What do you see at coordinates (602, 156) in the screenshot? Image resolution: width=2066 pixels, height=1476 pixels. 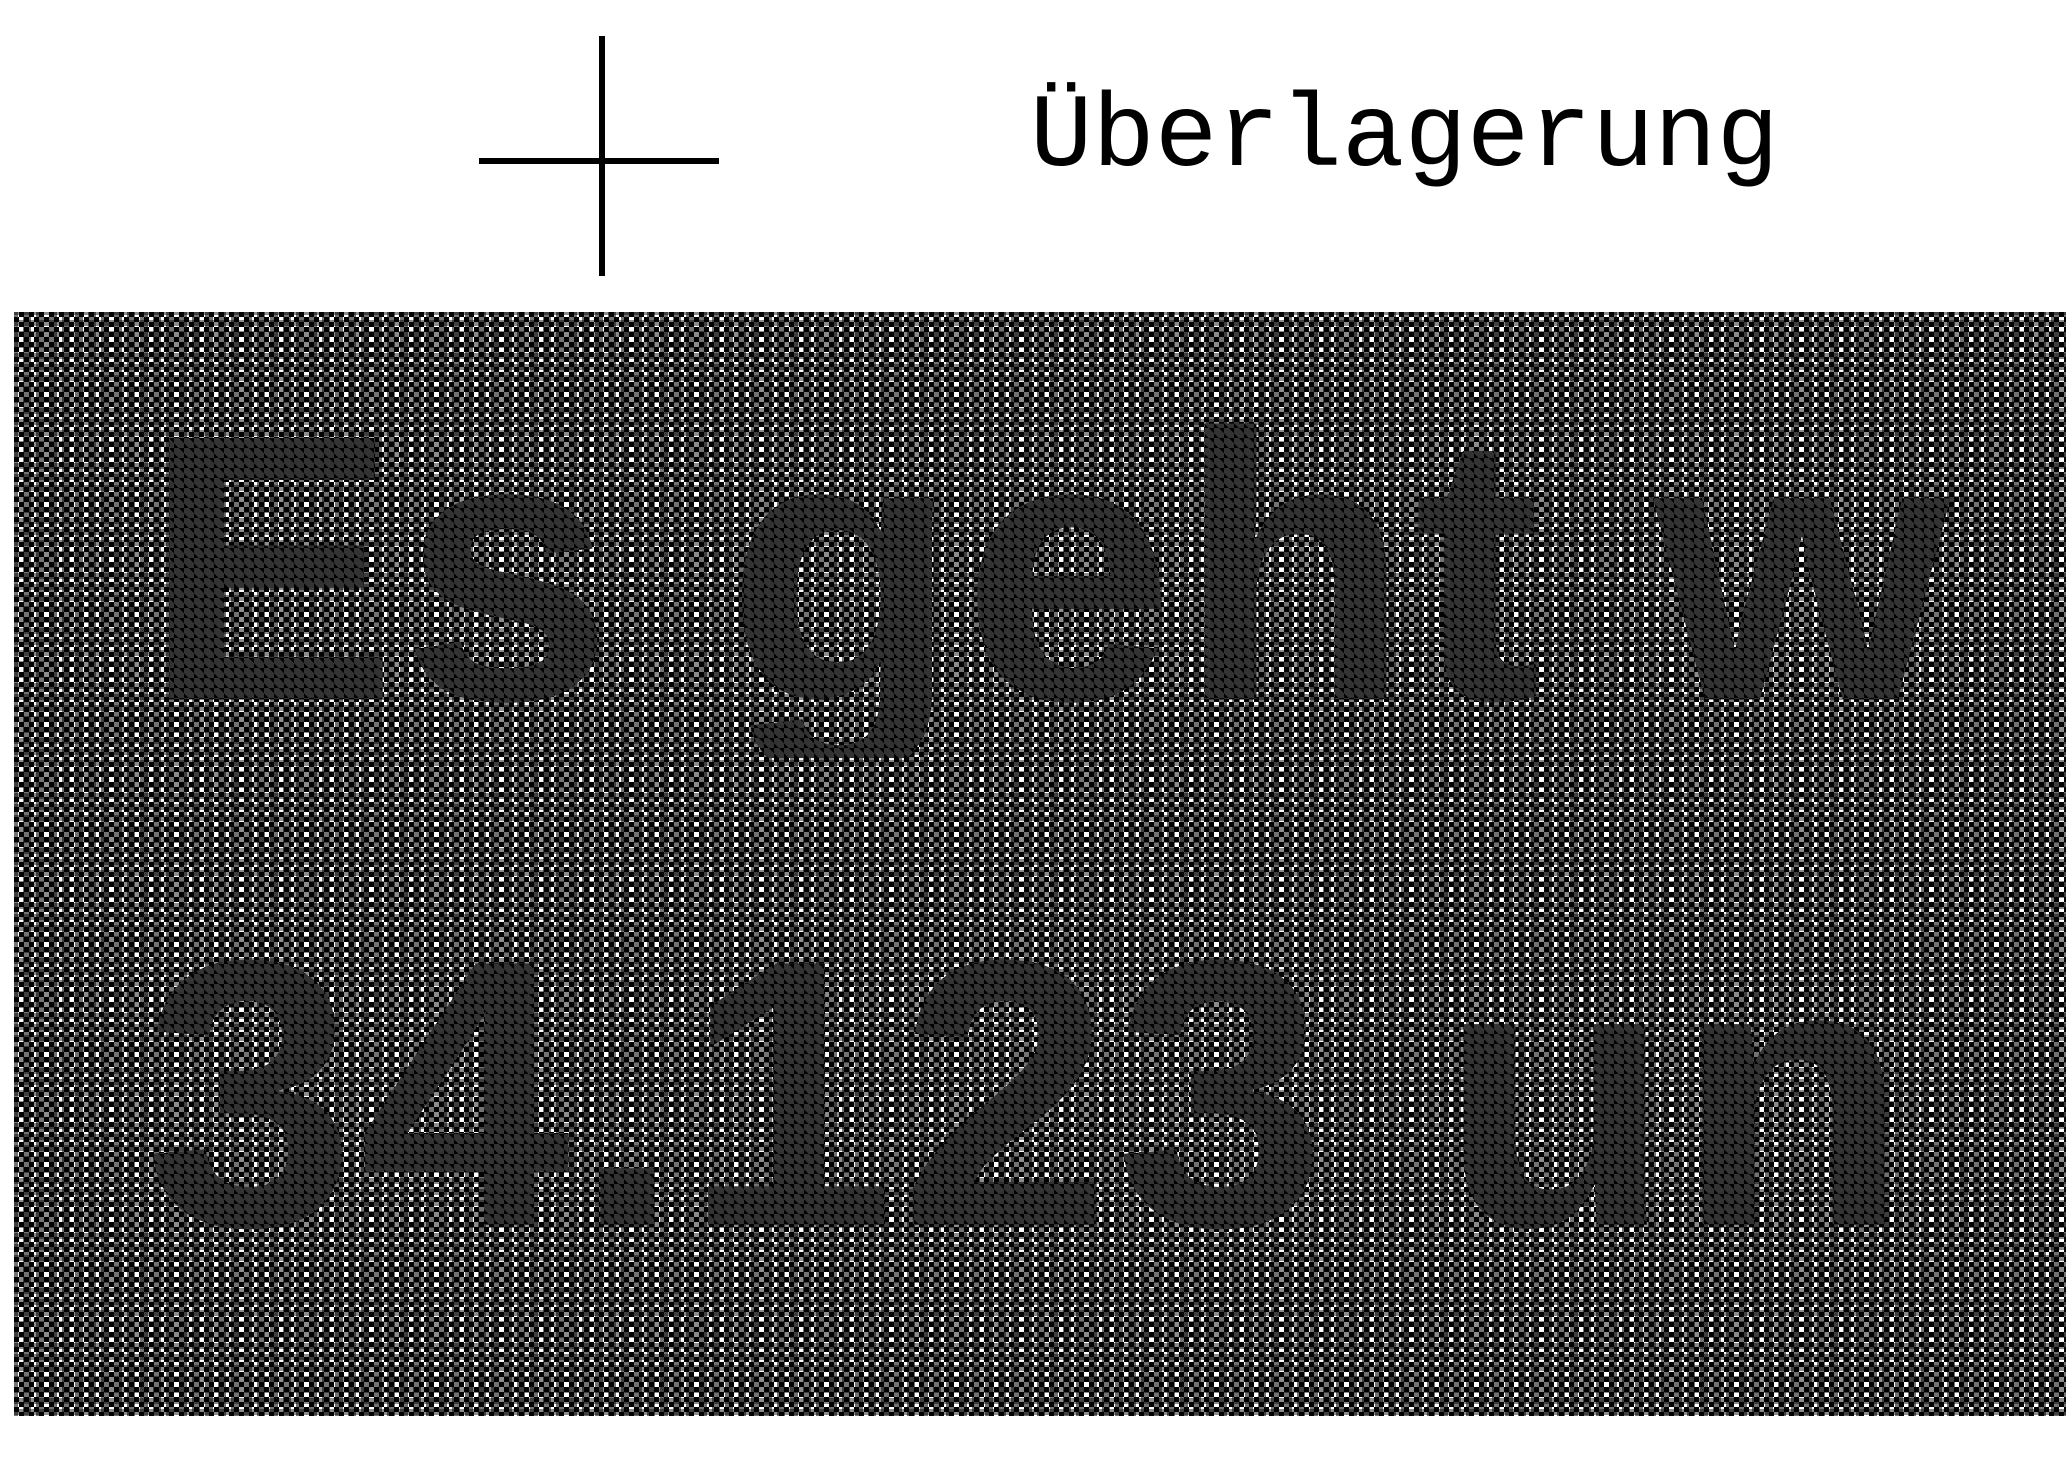 I see `crosshair-vertical-bar` at bounding box center [602, 156].